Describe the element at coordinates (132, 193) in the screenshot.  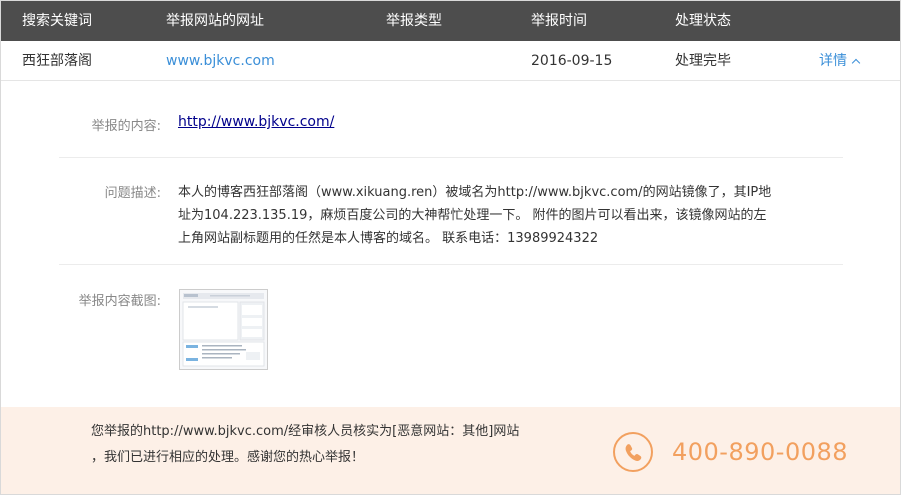
I see `desc-label: 问题描述:` at that location.